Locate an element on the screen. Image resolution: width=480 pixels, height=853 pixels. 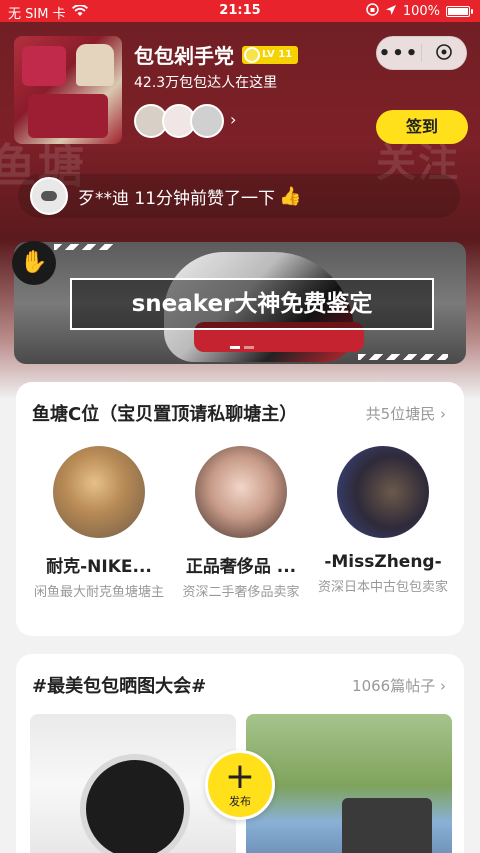
thumbs-up-icon: 👍 is located at coordinates (290, 196).